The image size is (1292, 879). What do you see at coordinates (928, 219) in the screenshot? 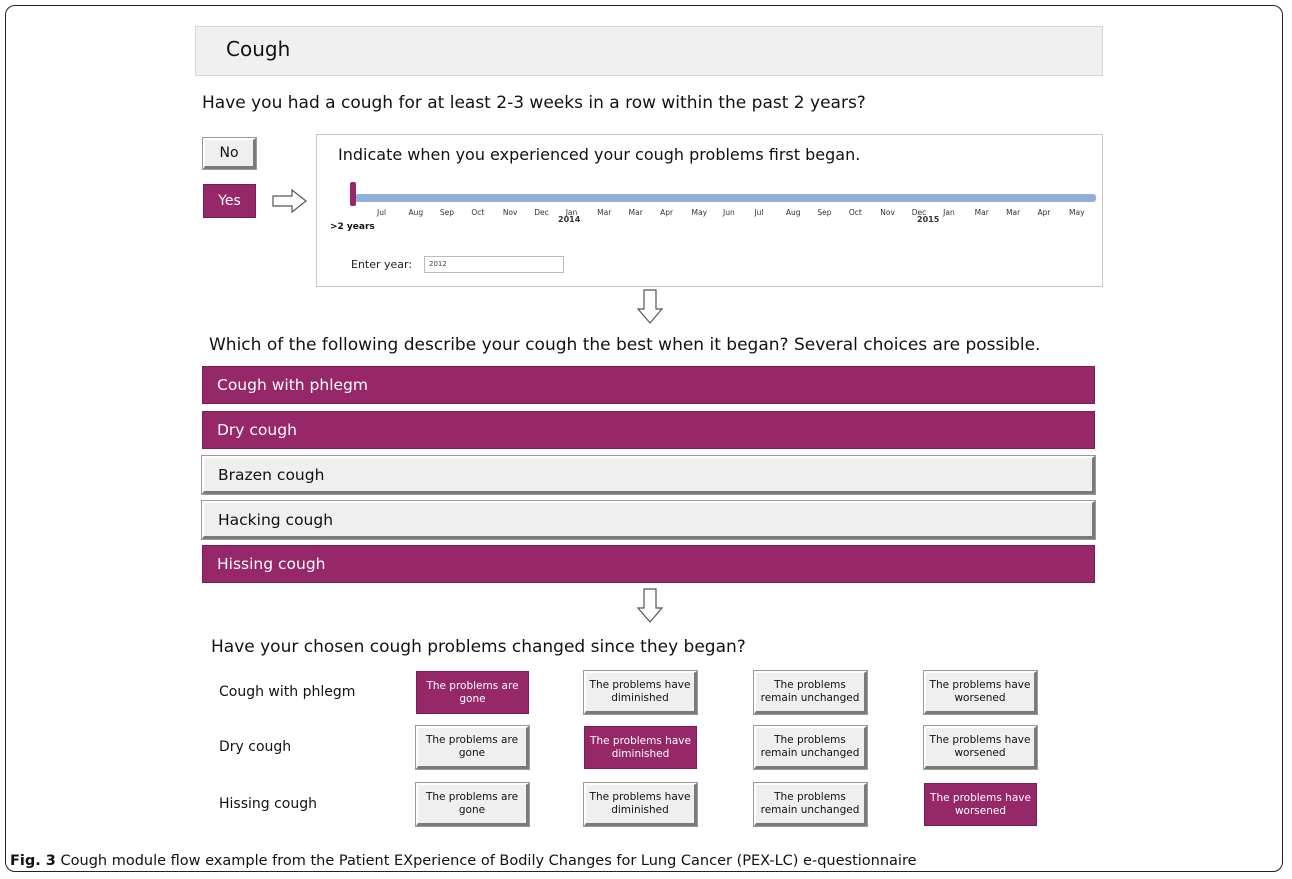
I see `year-2015-label: 2015` at bounding box center [928, 219].